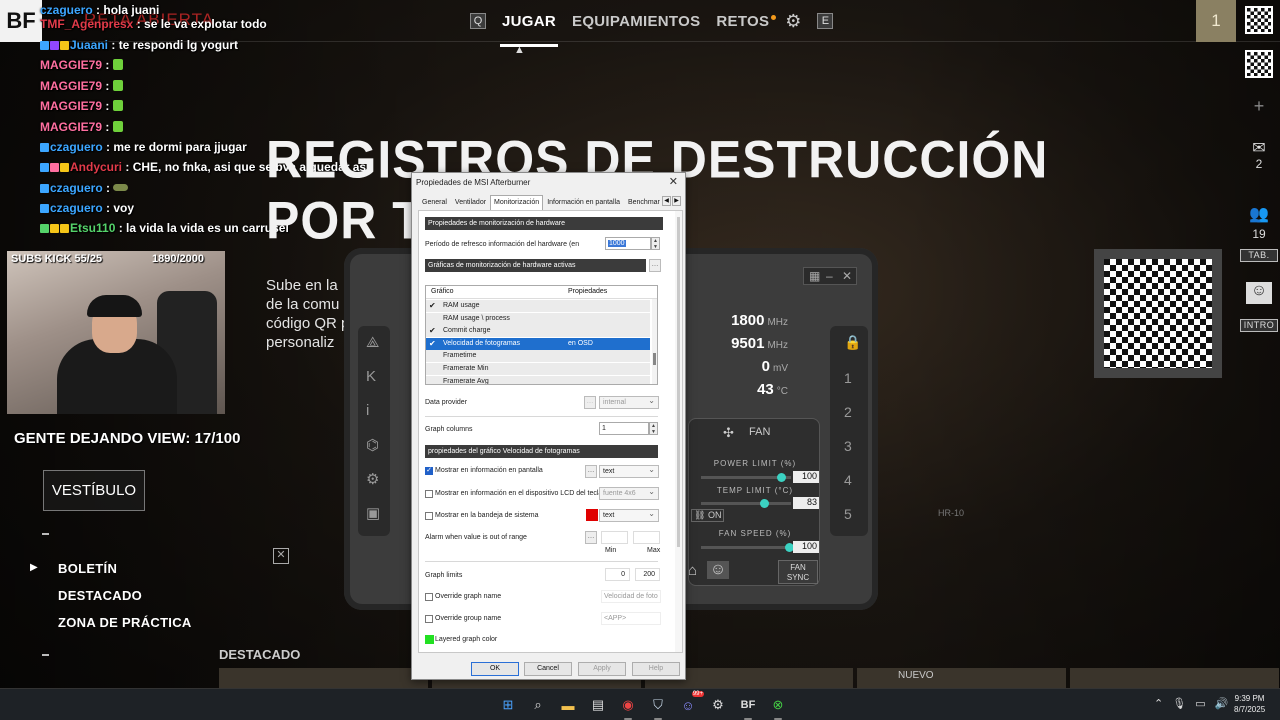 This screenshot has height=720, width=1280. Describe the element at coordinates (631, 596) in the screenshot. I see `override-graph-input: Velocidad de foto` at that location.